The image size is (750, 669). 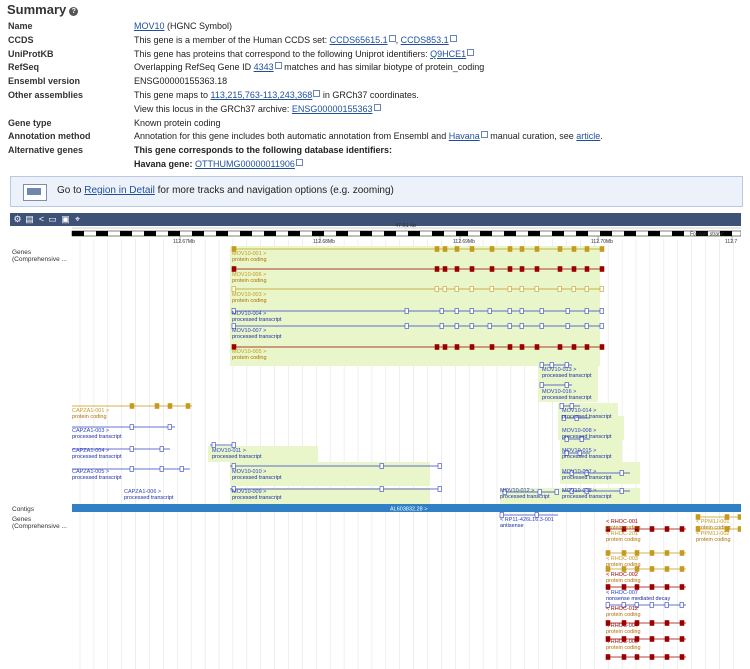 I want to click on ccds-link-2: CCDS853.1, so click(x=425, y=40).